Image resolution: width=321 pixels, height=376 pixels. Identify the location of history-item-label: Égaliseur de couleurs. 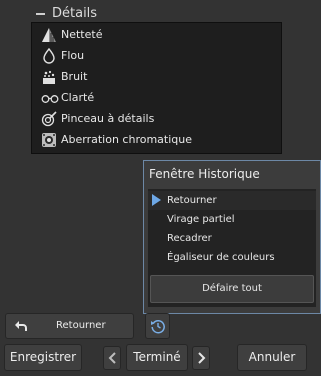
(221, 257).